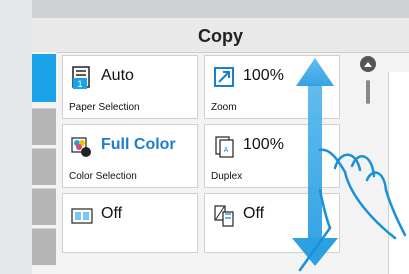  What do you see at coordinates (315, 162) in the screenshot?
I see `vertical-double-arrow-icon` at bounding box center [315, 162].